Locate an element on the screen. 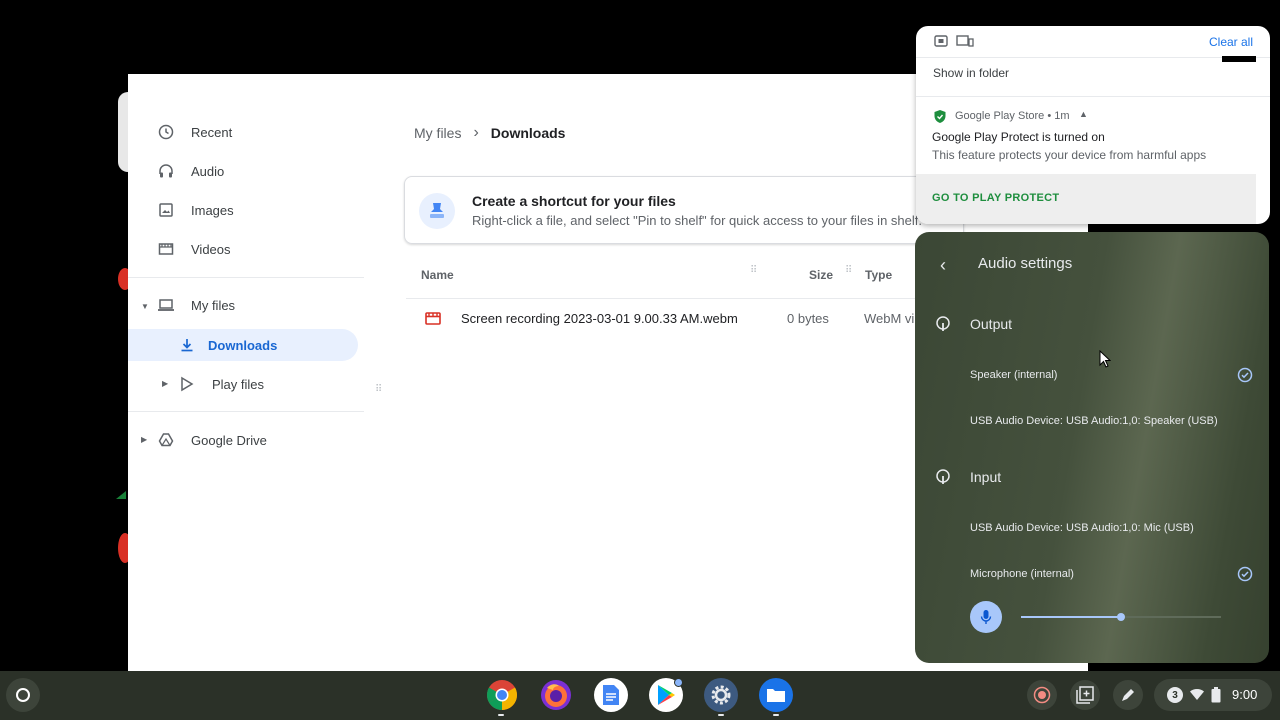 The height and width of the screenshot is (720, 1280). breadcrumb: My files › Downloads is located at coordinates (489, 133).